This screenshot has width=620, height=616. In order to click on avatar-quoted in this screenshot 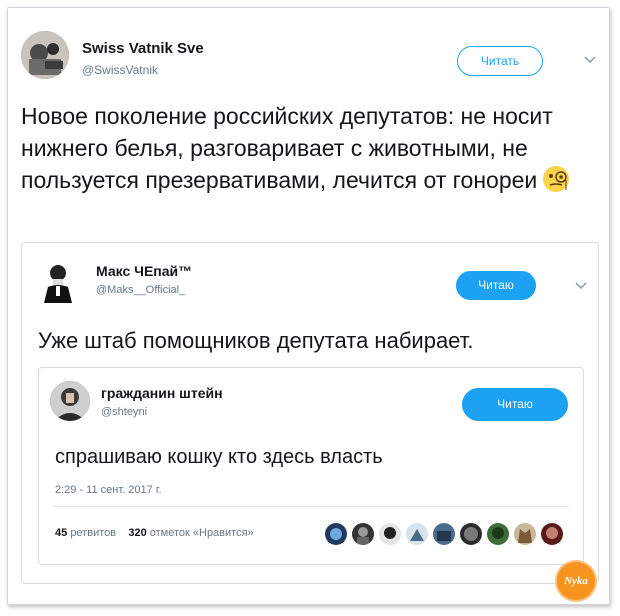, I will do `click(58, 281)`.